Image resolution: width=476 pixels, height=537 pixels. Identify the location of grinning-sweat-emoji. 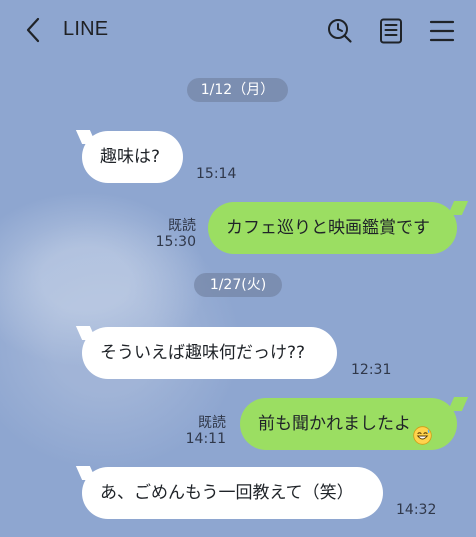
(422, 429).